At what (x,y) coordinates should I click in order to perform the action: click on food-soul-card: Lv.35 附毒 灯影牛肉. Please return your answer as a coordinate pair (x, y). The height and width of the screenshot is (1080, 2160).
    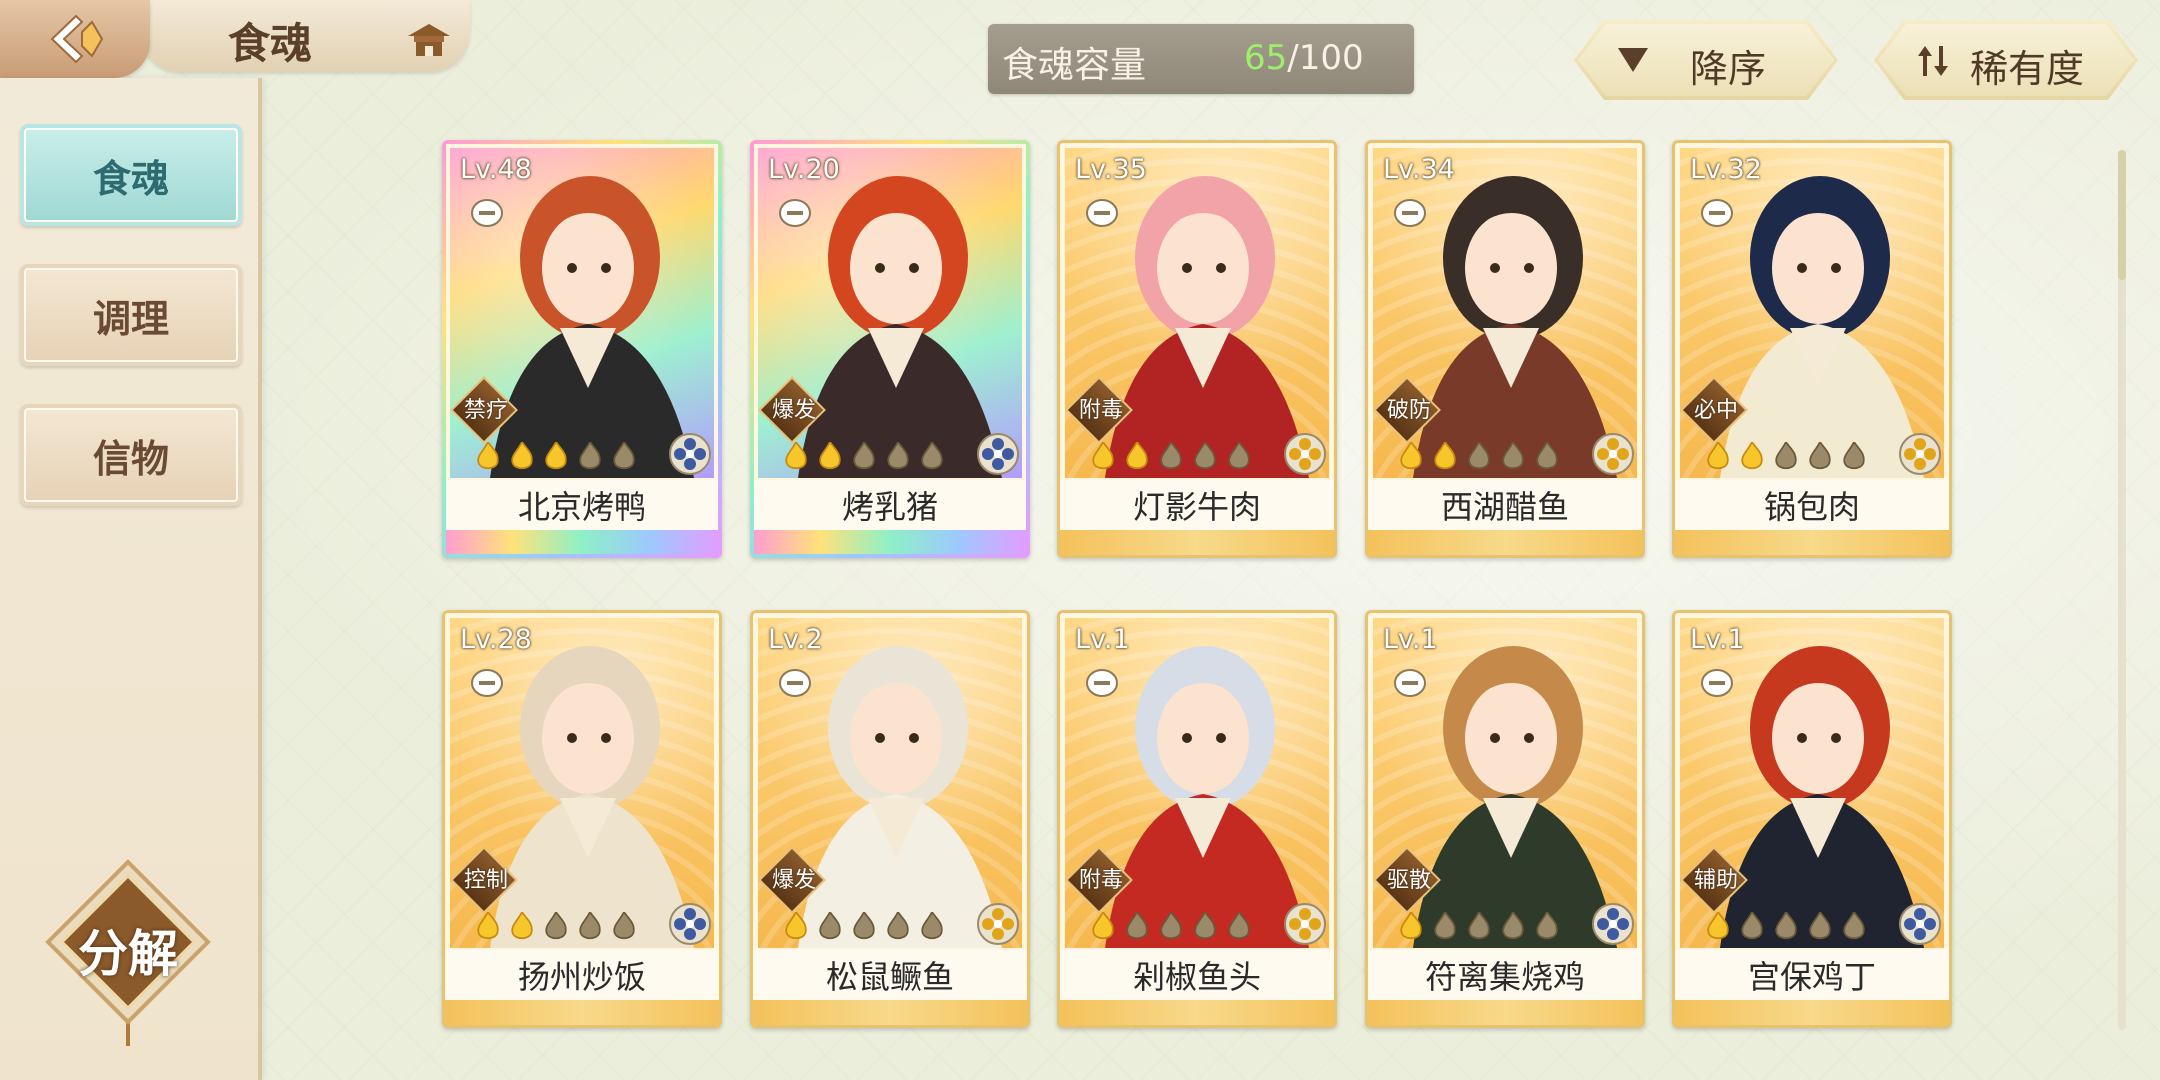
    Looking at the image, I should click on (1197, 349).